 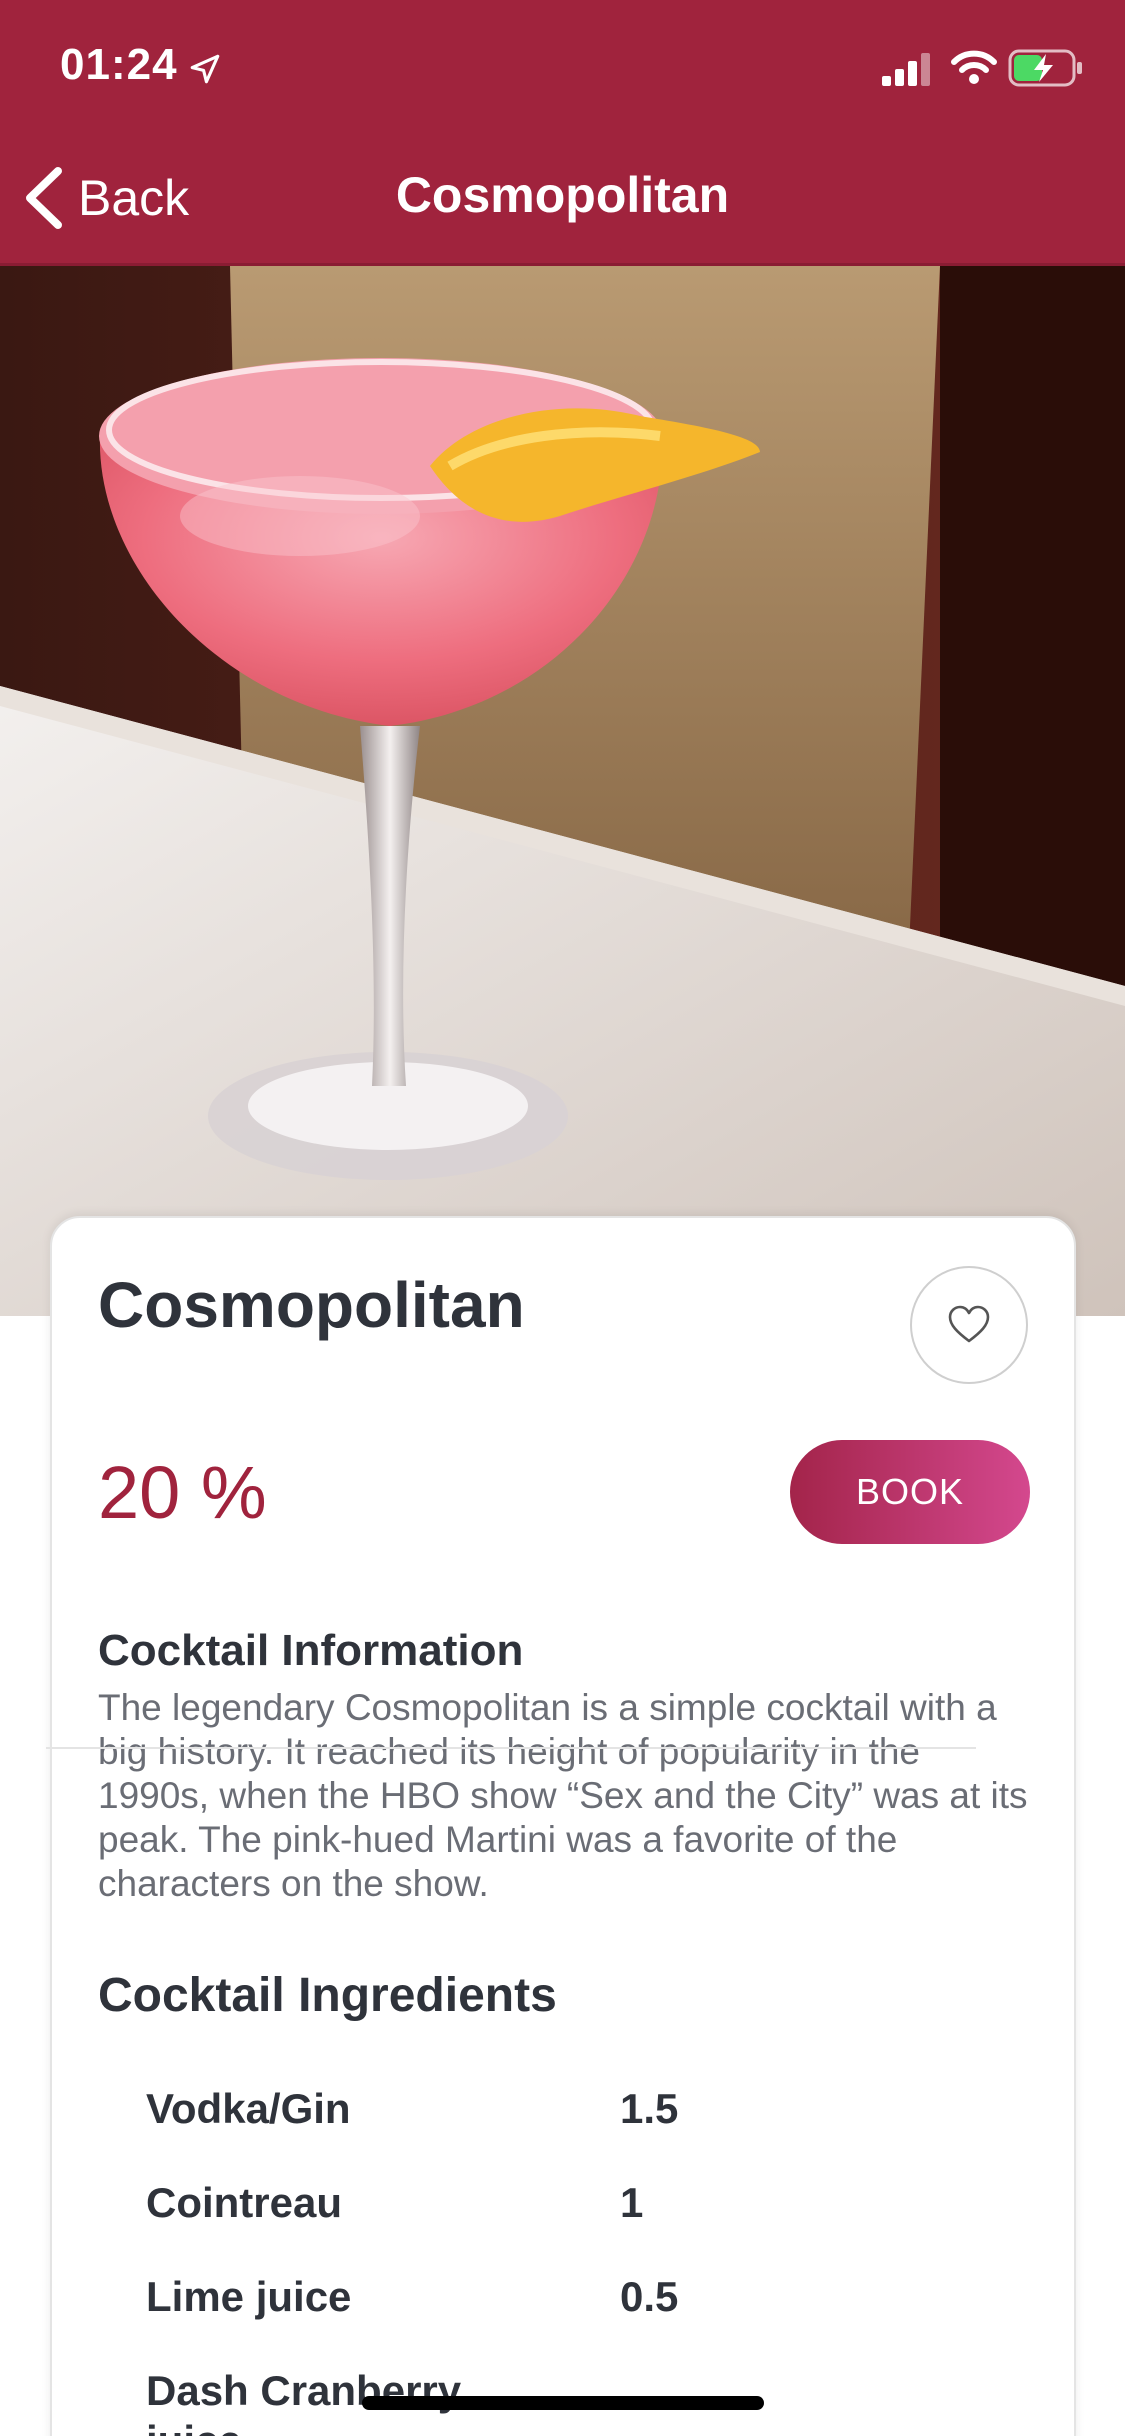 I want to click on alcohol-percentage: 20 %, so click(x=182, y=1492).